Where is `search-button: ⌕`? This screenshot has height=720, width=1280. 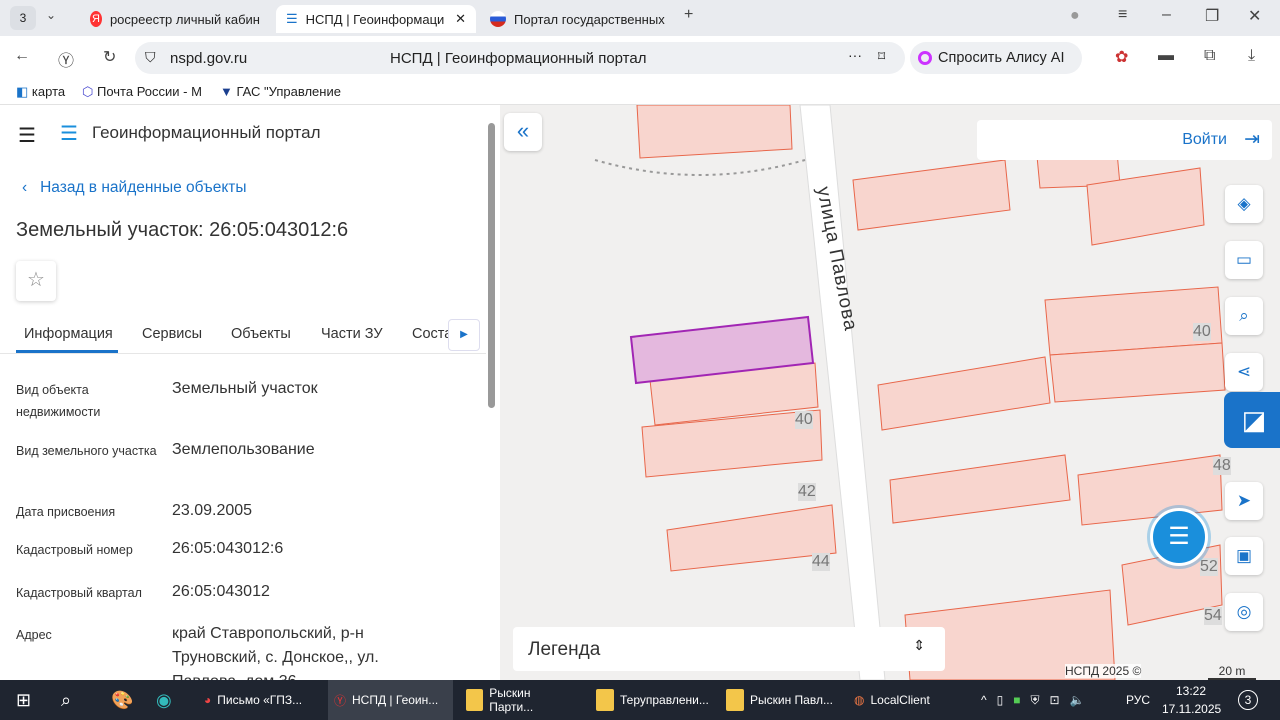
search-button: ⌕ is located at coordinates (66, 700).